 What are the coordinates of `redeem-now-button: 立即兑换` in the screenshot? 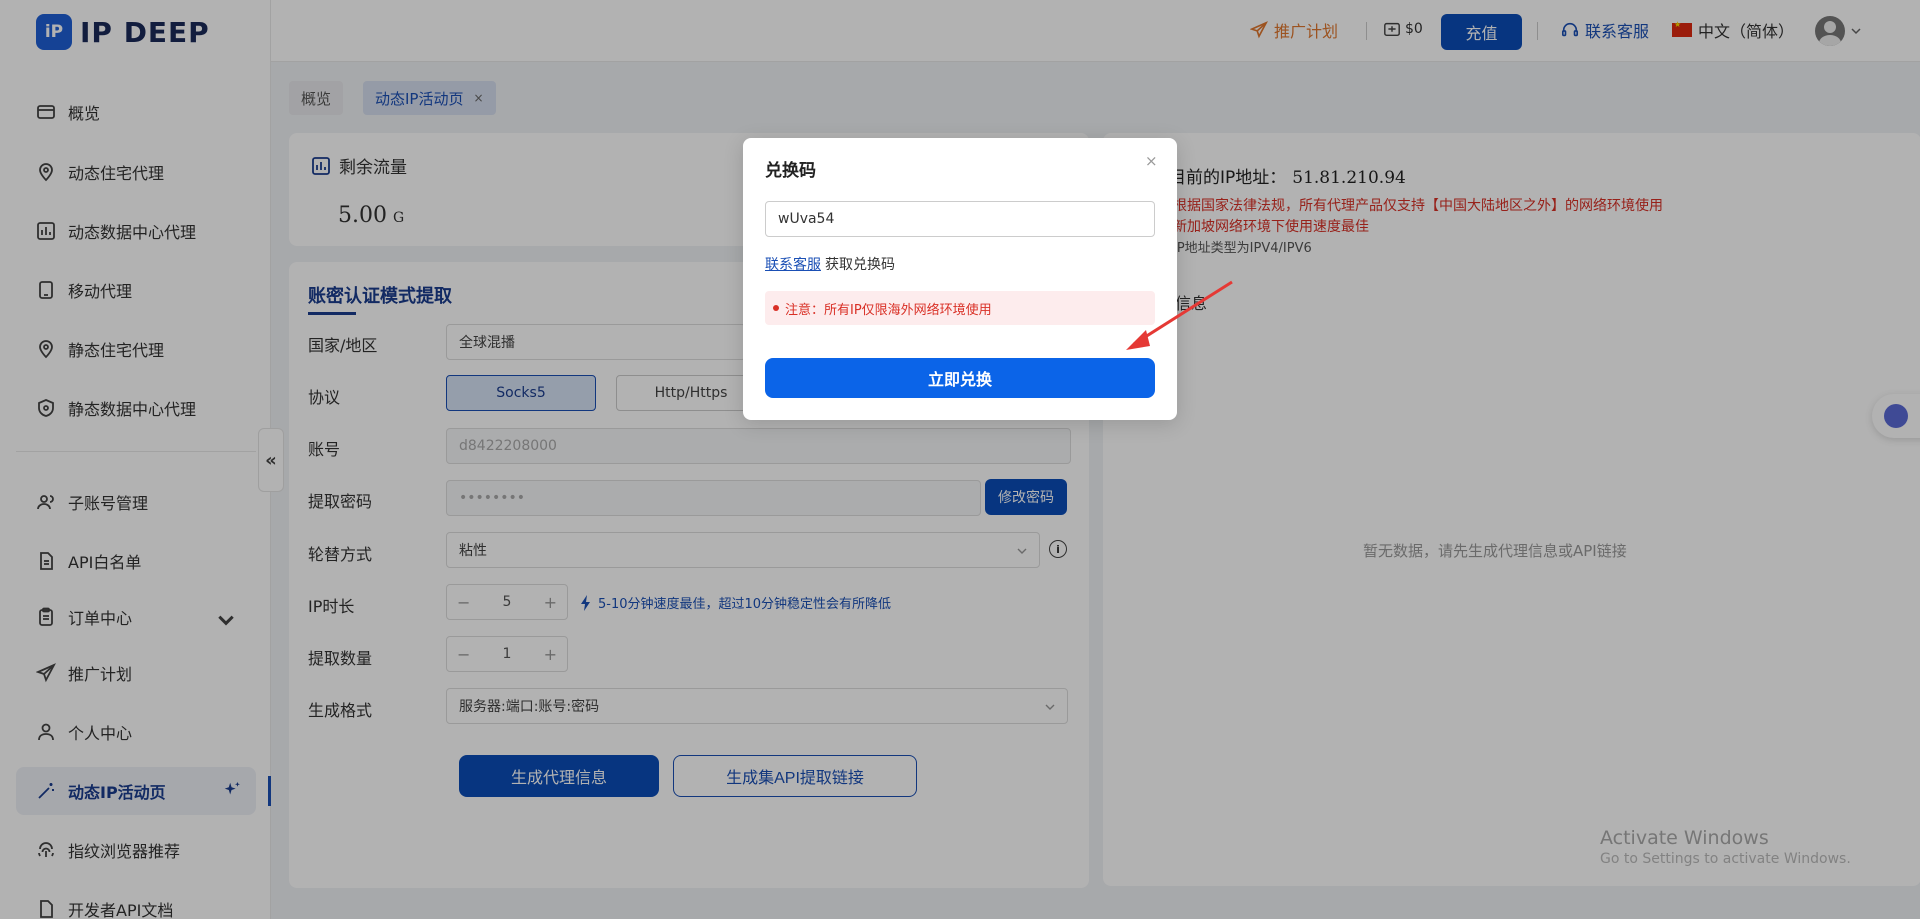 It's located at (960, 378).